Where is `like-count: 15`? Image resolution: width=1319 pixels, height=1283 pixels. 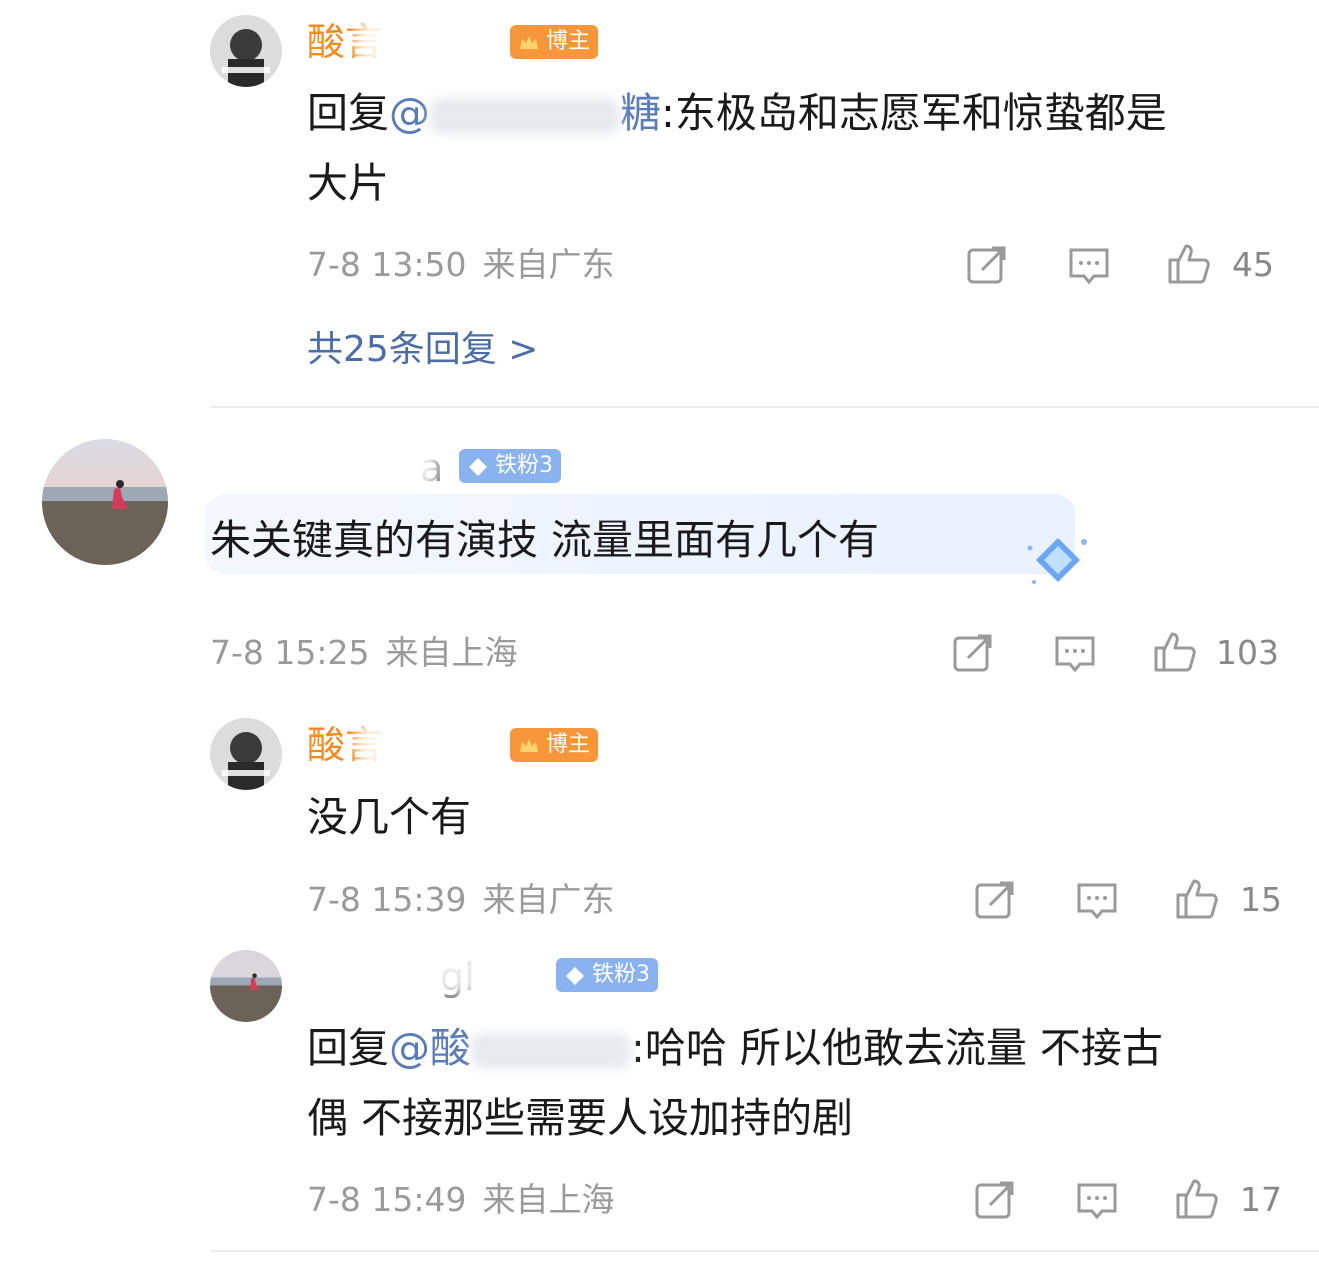 like-count: 15 is located at coordinates (1261, 899).